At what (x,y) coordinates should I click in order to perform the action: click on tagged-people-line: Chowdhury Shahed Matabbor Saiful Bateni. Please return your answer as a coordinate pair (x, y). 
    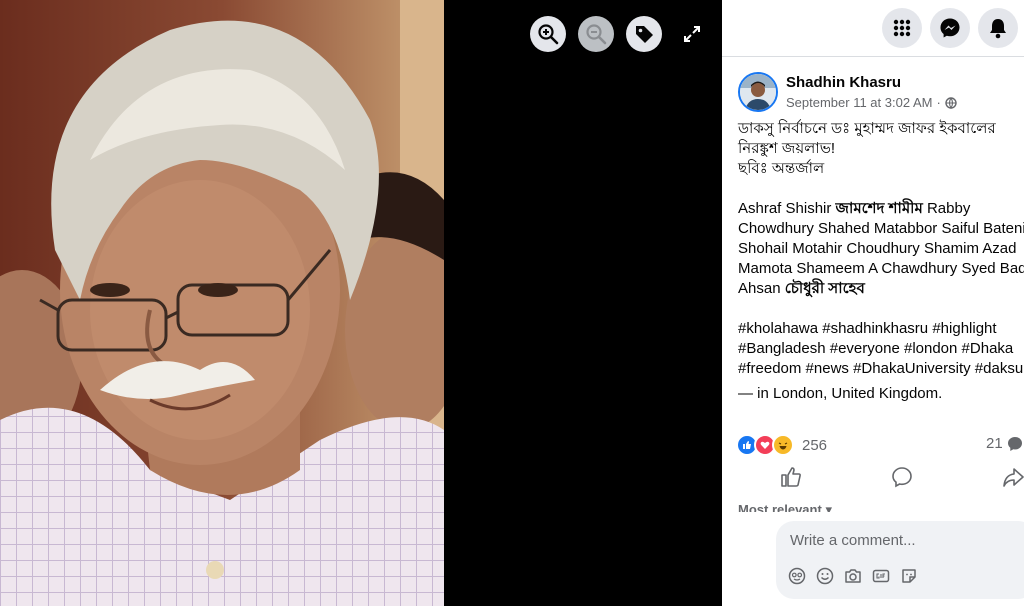
    Looking at the image, I should click on (881, 229).